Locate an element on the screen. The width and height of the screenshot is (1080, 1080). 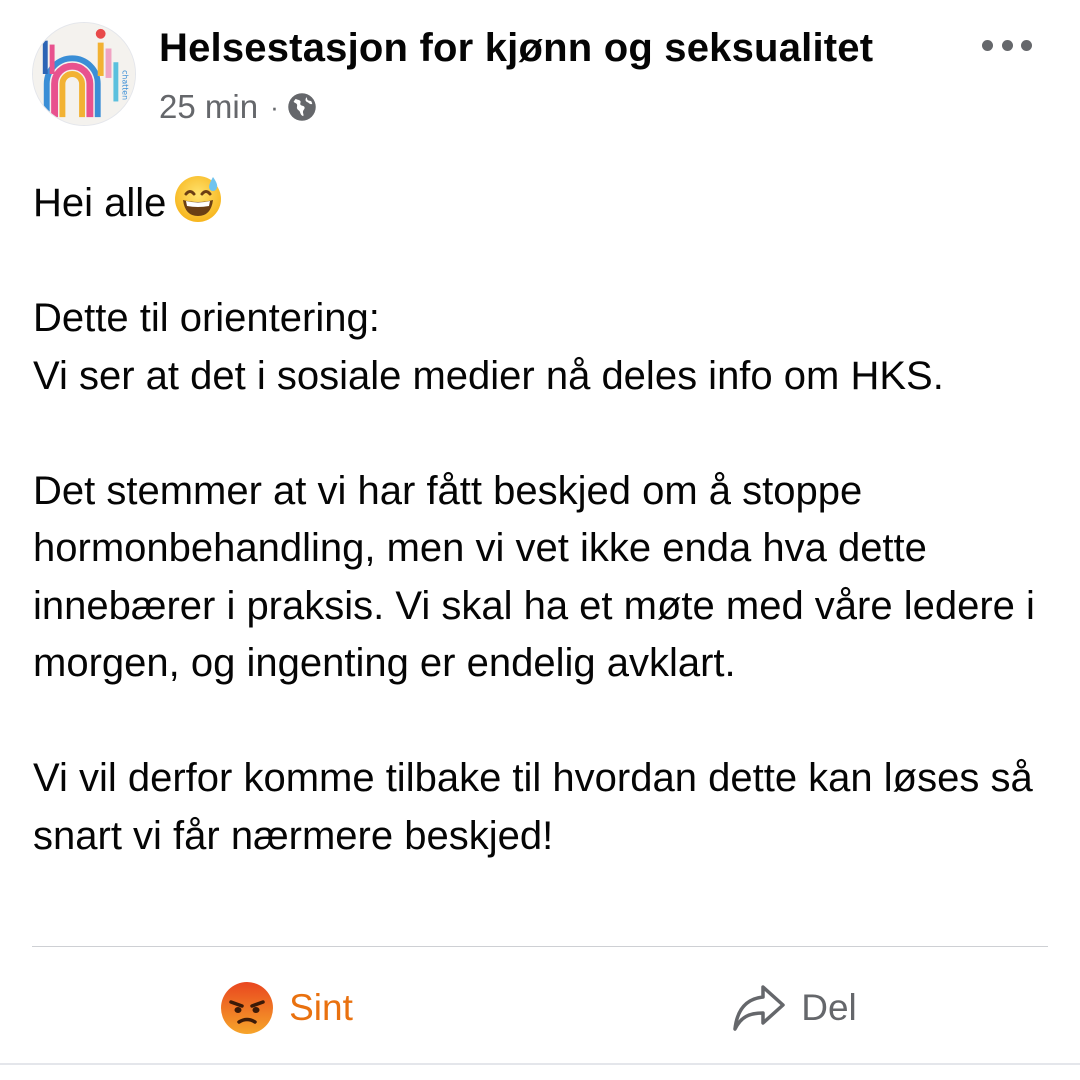
share-arrow-icon is located at coordinates (759, 1007).